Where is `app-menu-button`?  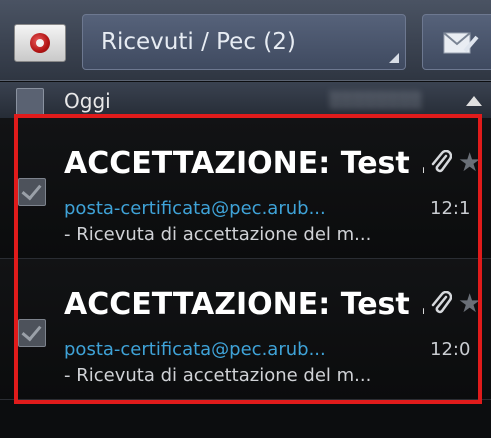
app-menu-button is located at coordinates (40, 43).